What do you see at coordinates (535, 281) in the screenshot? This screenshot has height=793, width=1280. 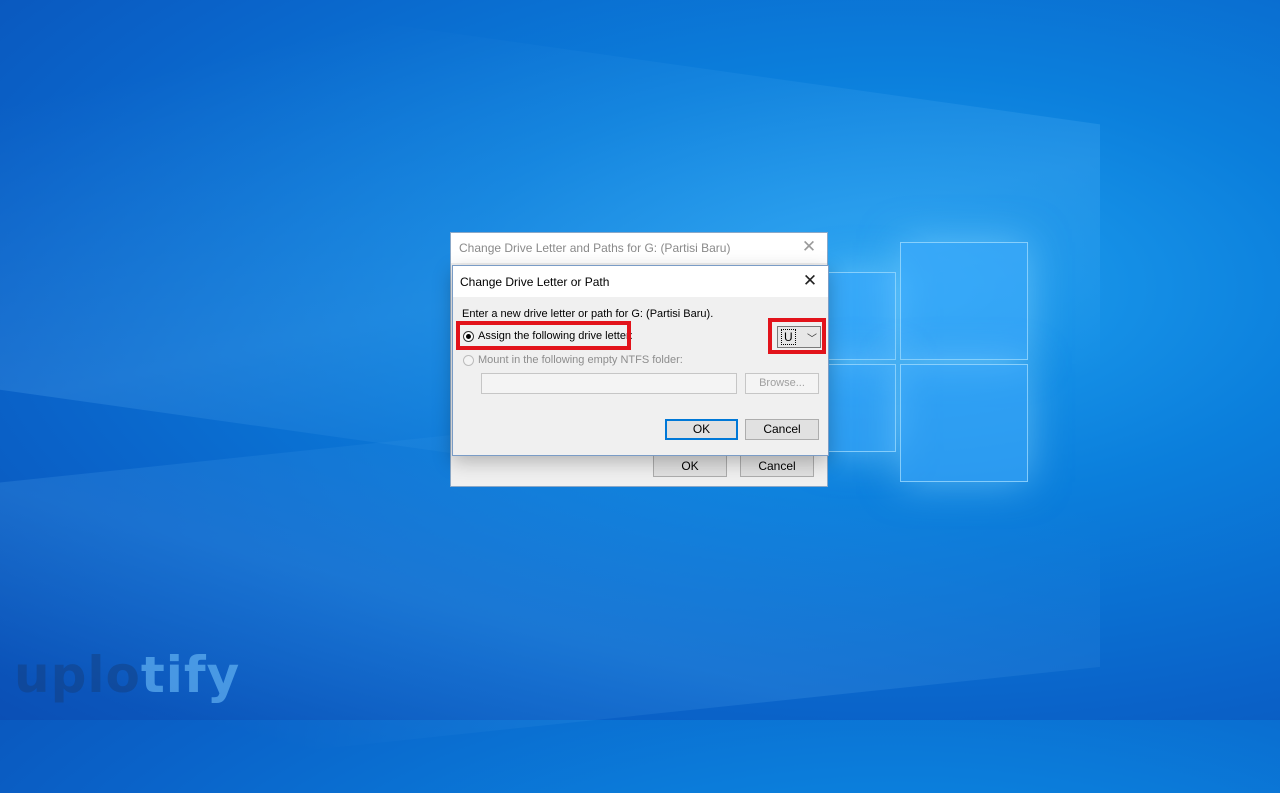 I see `front-dialog-title: Change Drive Letter or Path` at bounding box center [535, 281].